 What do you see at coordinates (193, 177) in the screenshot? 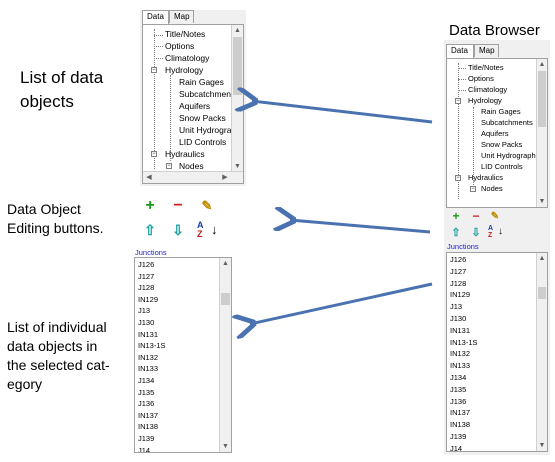
I see `tree-horizontal-scrollbar: ◀ ▶` at bounding box center [193, 177].